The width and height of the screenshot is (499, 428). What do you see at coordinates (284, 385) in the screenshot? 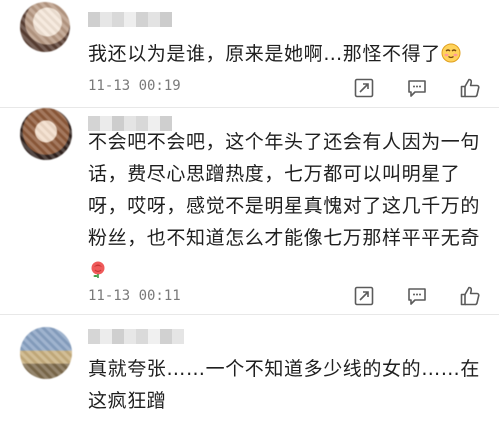
I see `comment-text: 真就夸张……一个不知道多少线的女的……在这疯狂蹭` at bounding box center [284, 385].